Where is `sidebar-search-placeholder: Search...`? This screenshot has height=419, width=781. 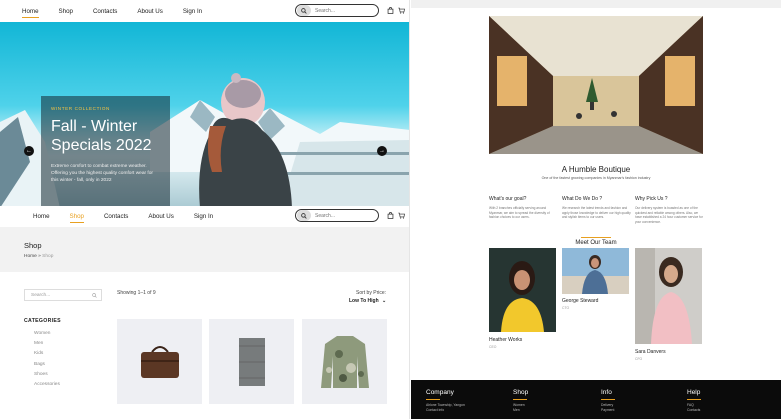
sidebar-search-placeholder: Search... is located at coordinates (41, 295).